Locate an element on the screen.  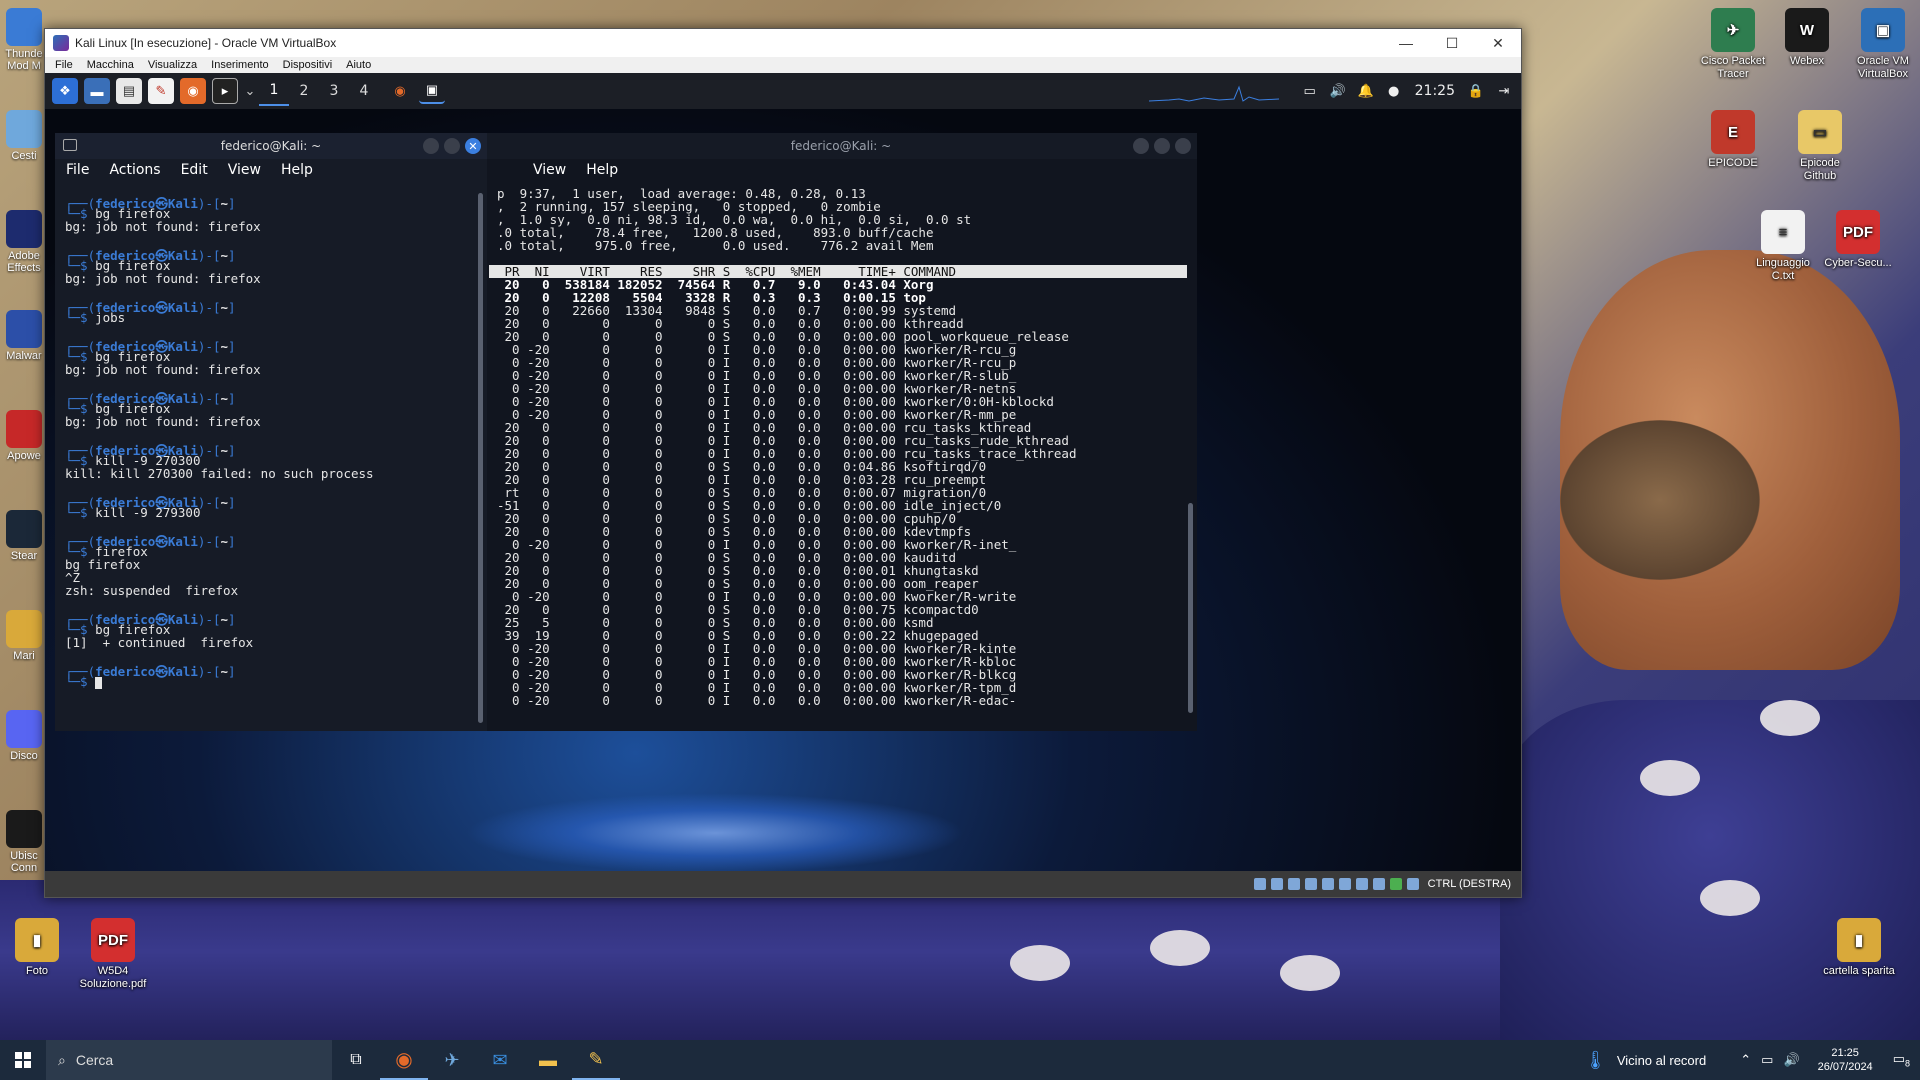
taskbar-clock: 21:25 26/07/2024 is located at coordinates (1845, 1060).